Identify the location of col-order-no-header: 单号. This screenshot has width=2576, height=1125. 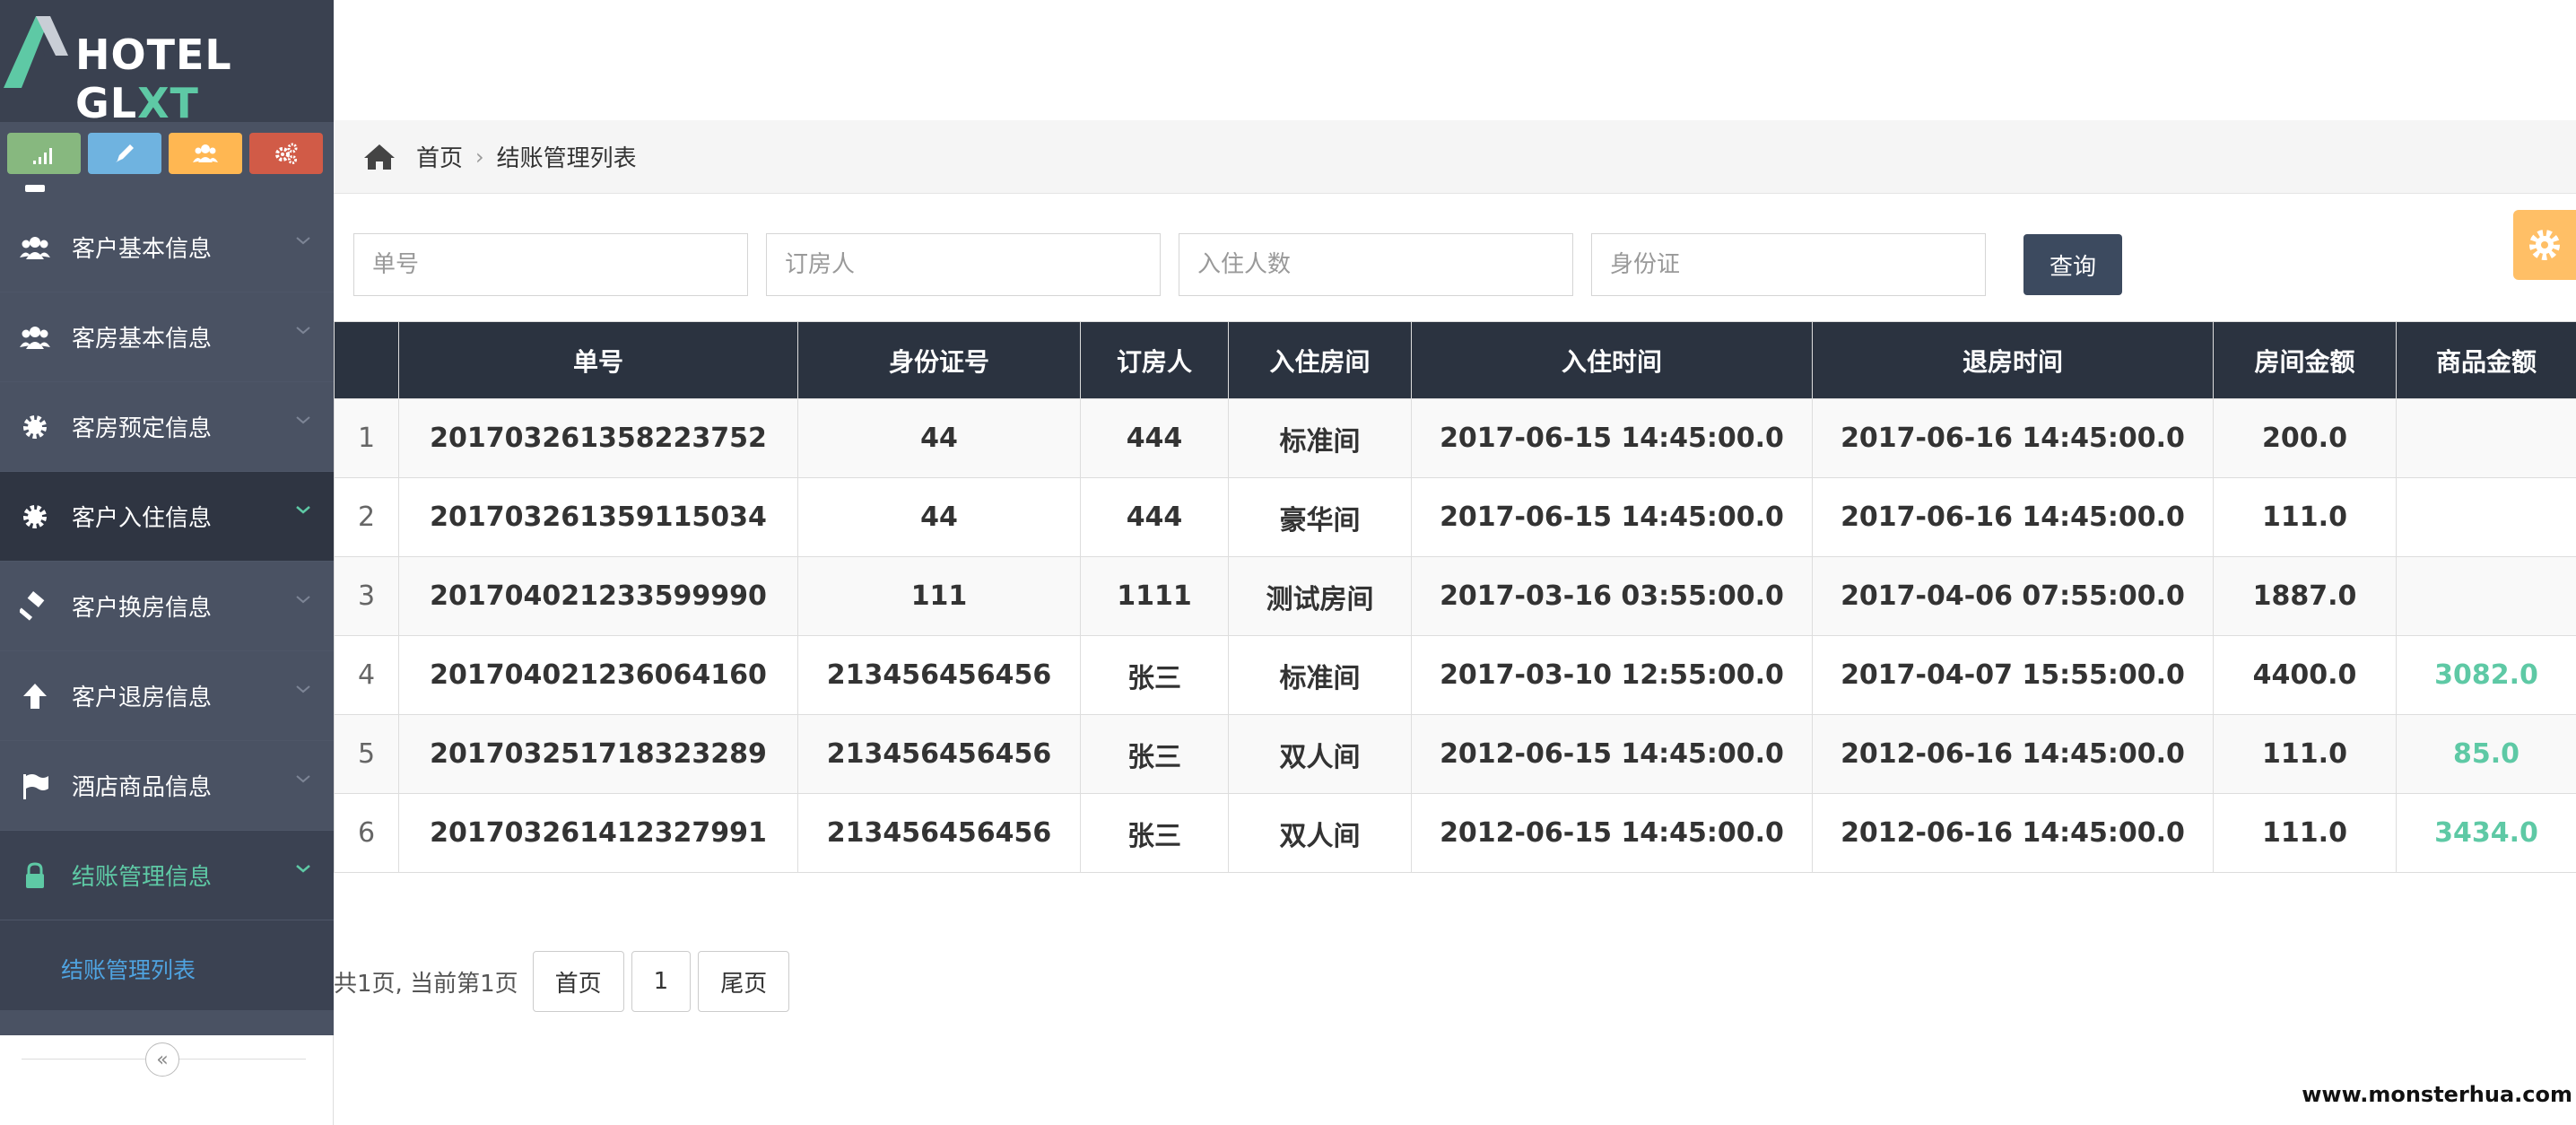
(598, 360).